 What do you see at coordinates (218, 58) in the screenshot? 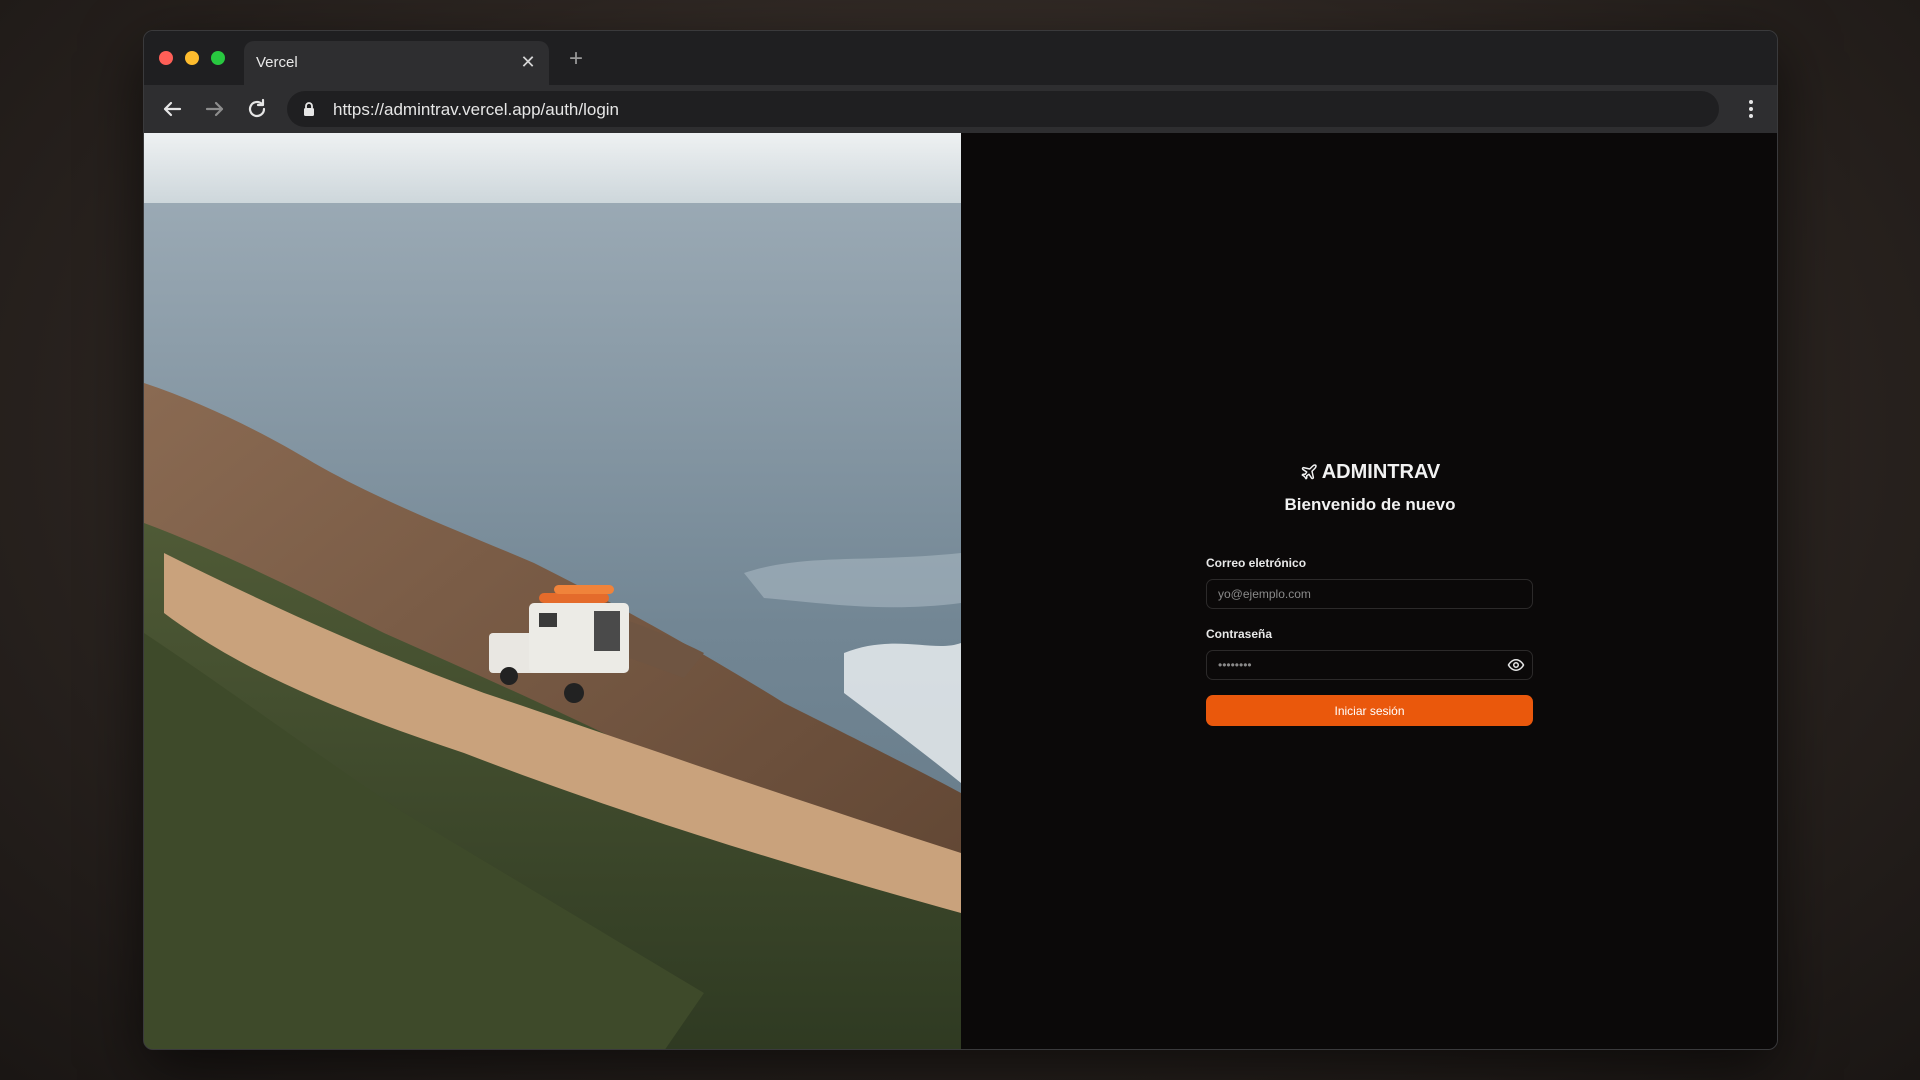
I see `maximize-window-button` at bounding box center [218, 58].